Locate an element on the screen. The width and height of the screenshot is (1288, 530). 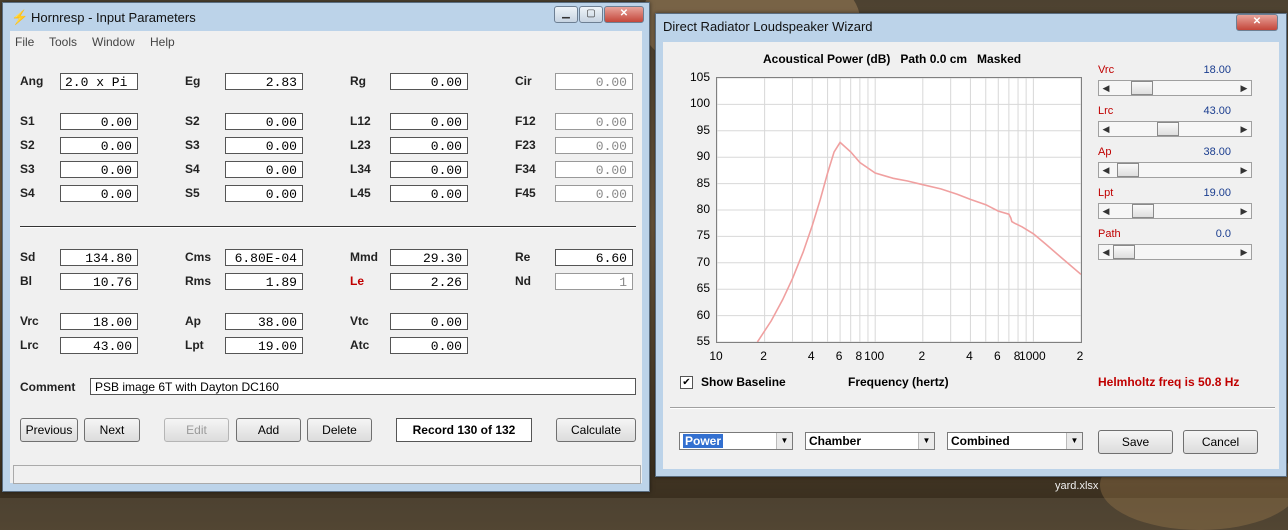
param-label-cir: Cir is located at coordinates (523, 81).